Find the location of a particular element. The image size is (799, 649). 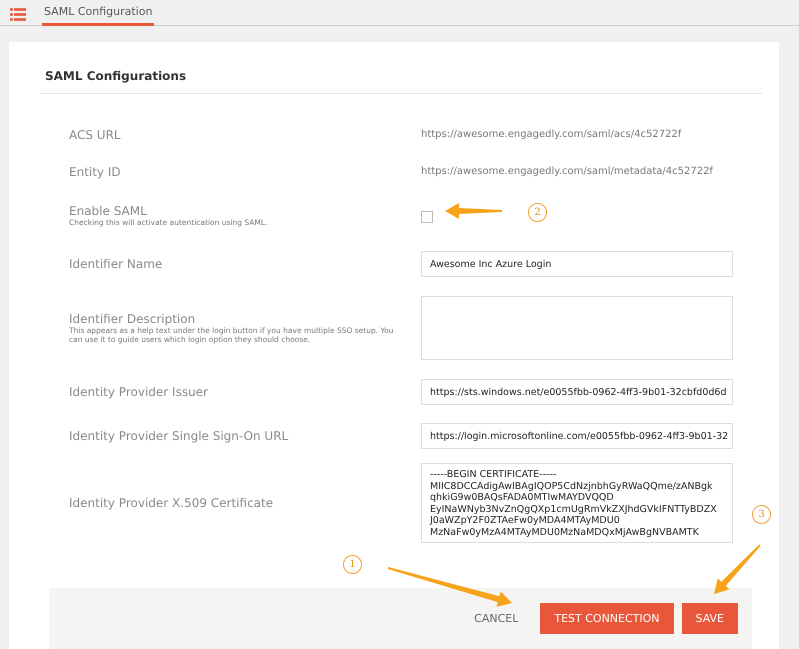

field-label: Identity Provider Issuer is located at coordinates (139, 392).